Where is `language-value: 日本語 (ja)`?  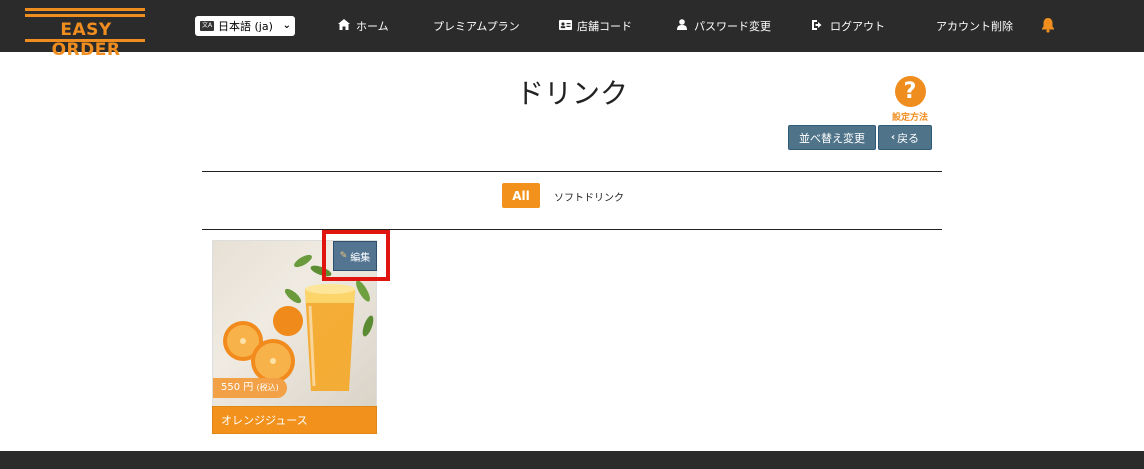
language-value: 日本語 (ja) is located at coordinates (245, 26).